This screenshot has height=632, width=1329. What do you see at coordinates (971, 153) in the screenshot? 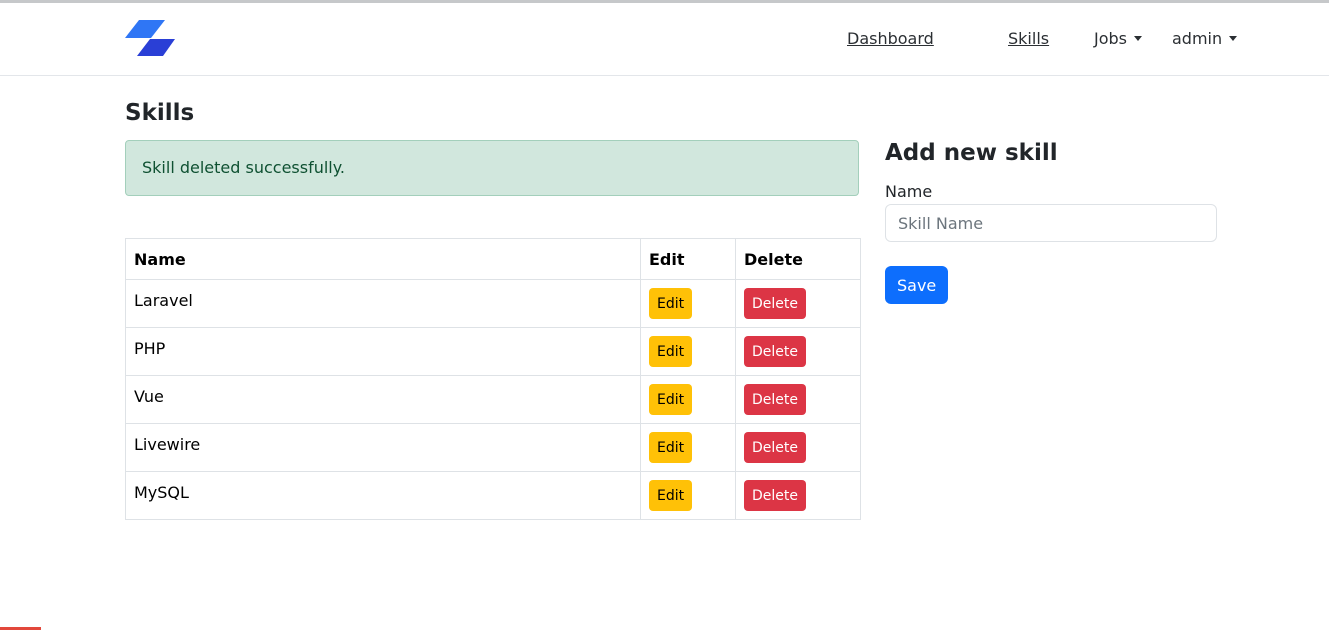
I see `add-skill-title: Add new skill` at bounding box center [971, 153].